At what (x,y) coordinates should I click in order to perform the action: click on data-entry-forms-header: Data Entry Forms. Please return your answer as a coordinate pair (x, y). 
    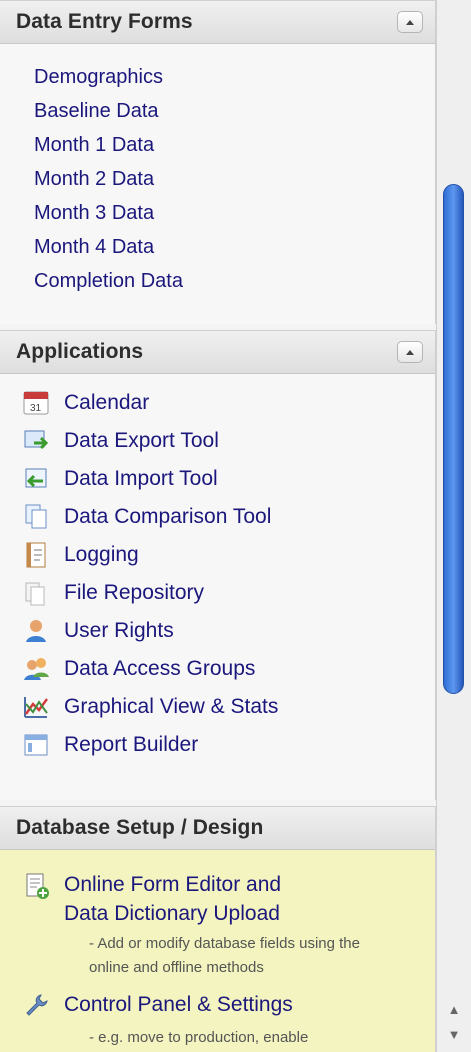
    Looking at the image, I should click on (217, 22).